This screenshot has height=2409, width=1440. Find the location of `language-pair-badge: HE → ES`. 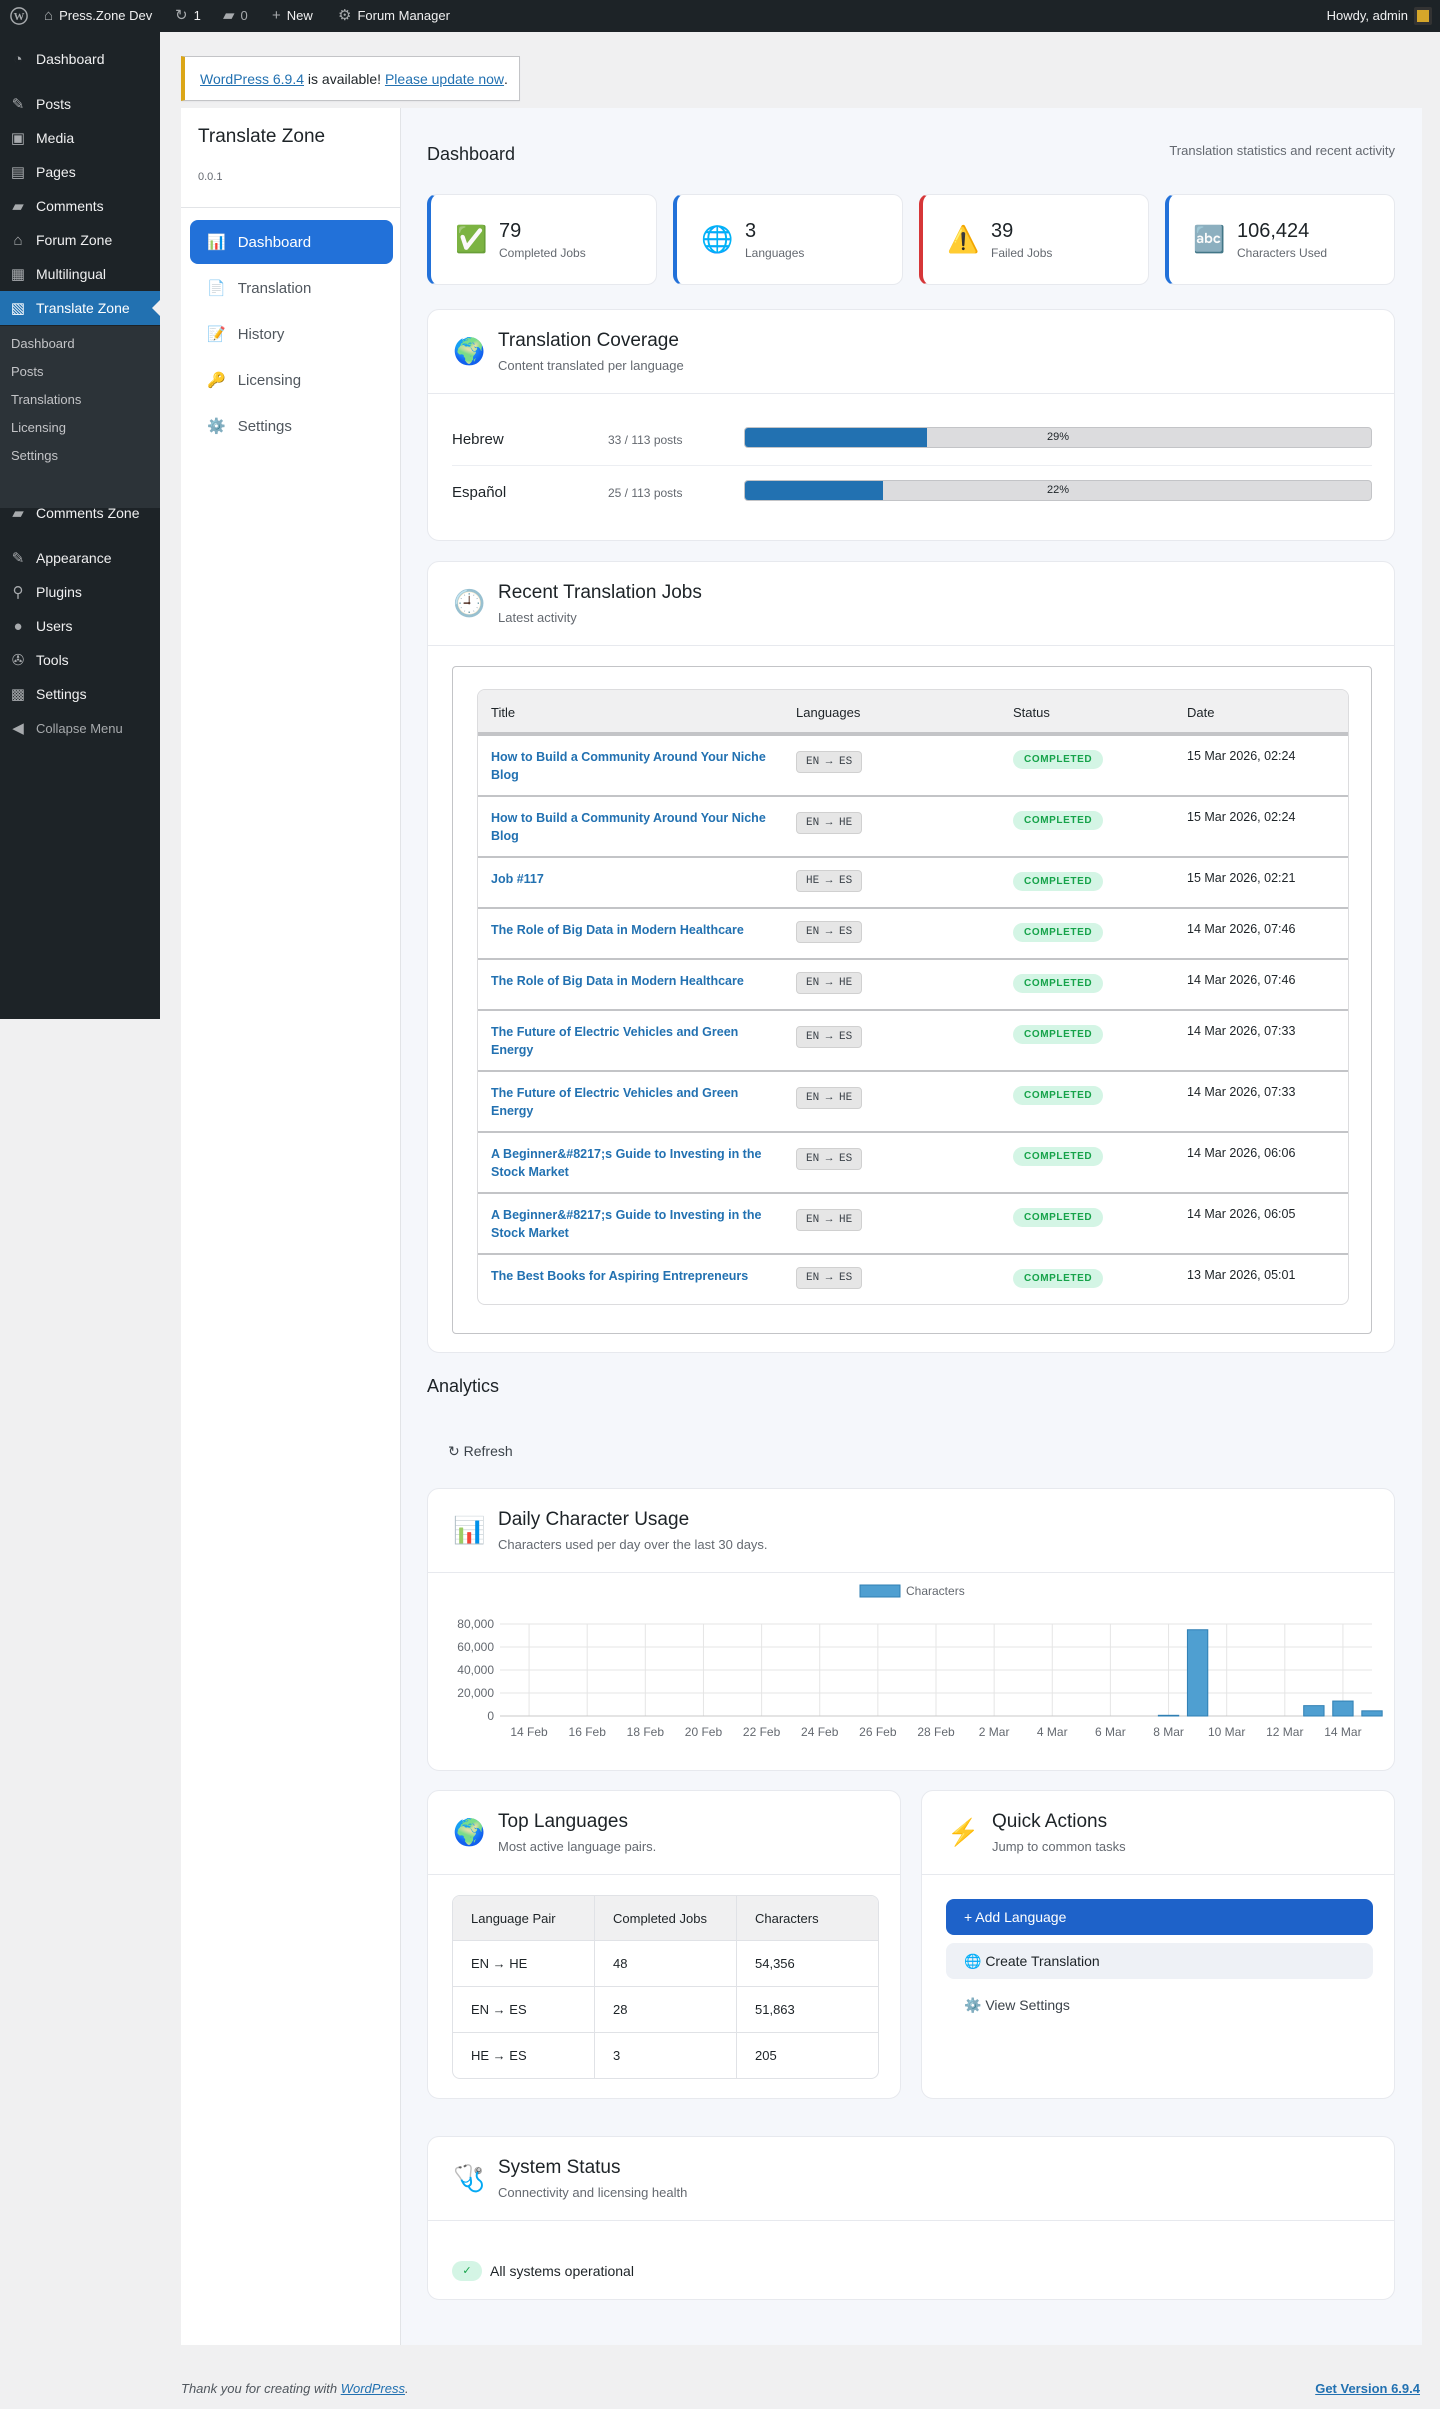

language-pair-badge: HE → ES is located at coordinates (829, 881).